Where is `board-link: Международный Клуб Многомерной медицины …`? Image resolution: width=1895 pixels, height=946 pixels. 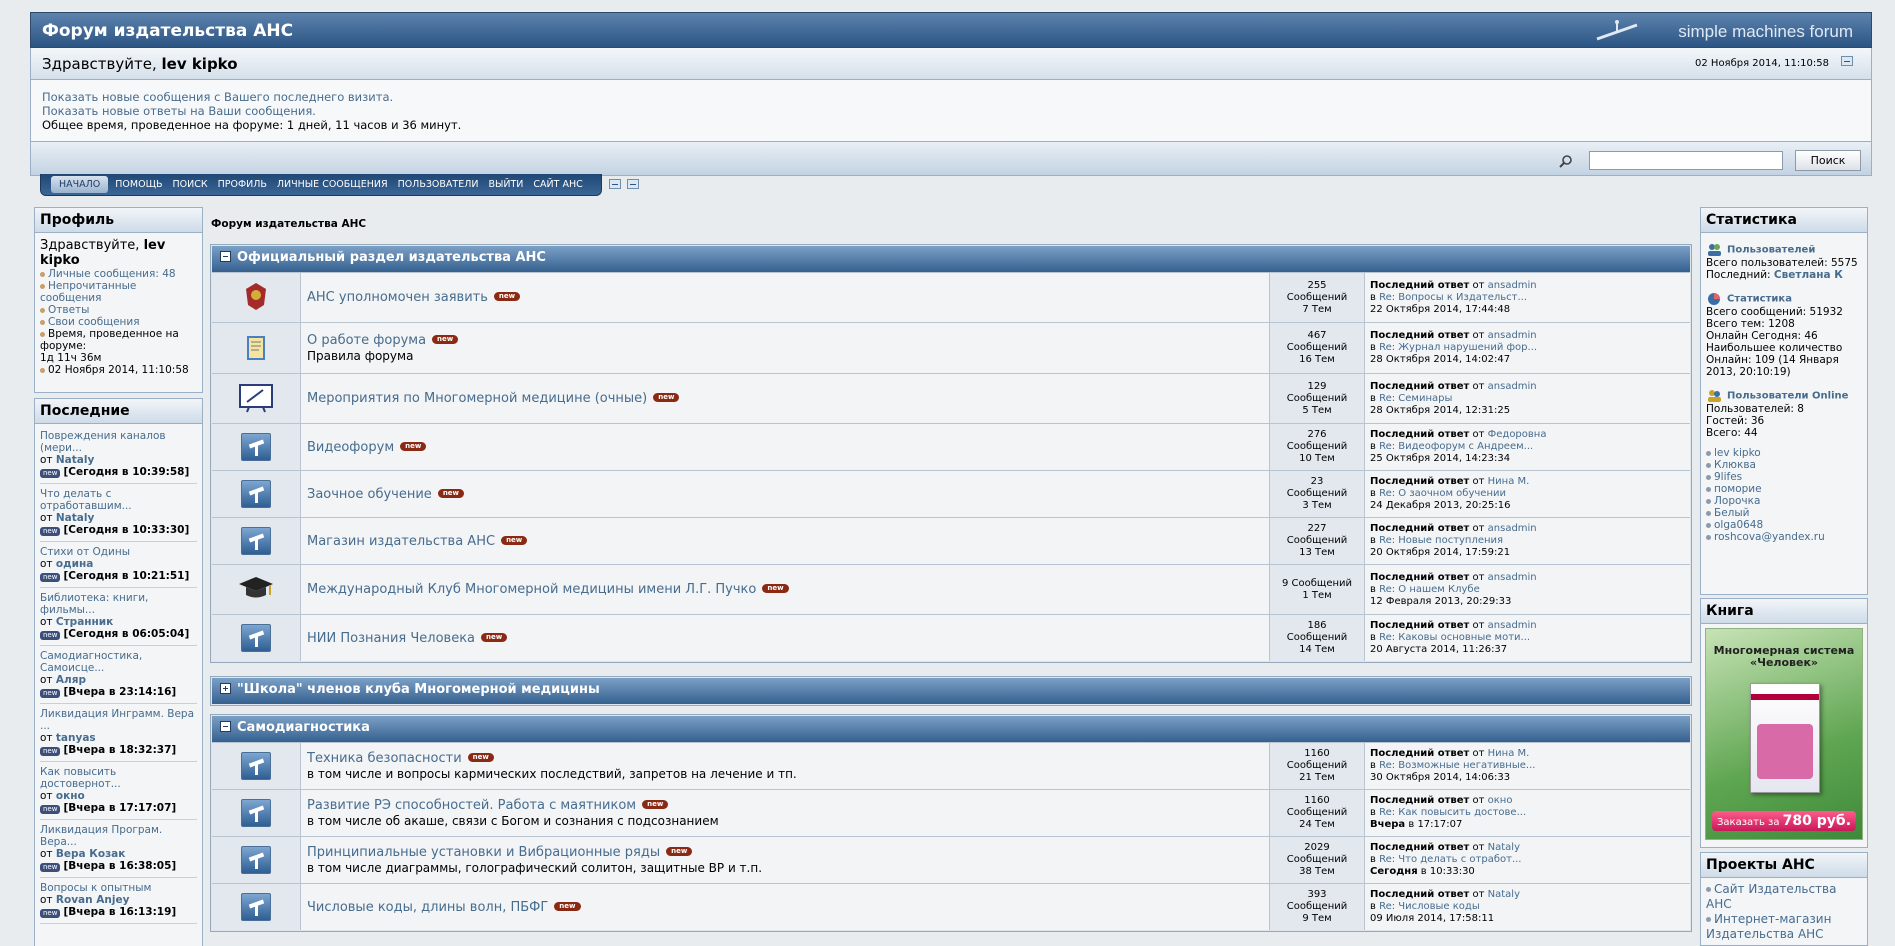
board-link: Международный Клуб Многомерной медицины … is located at coordinates (531, 589).